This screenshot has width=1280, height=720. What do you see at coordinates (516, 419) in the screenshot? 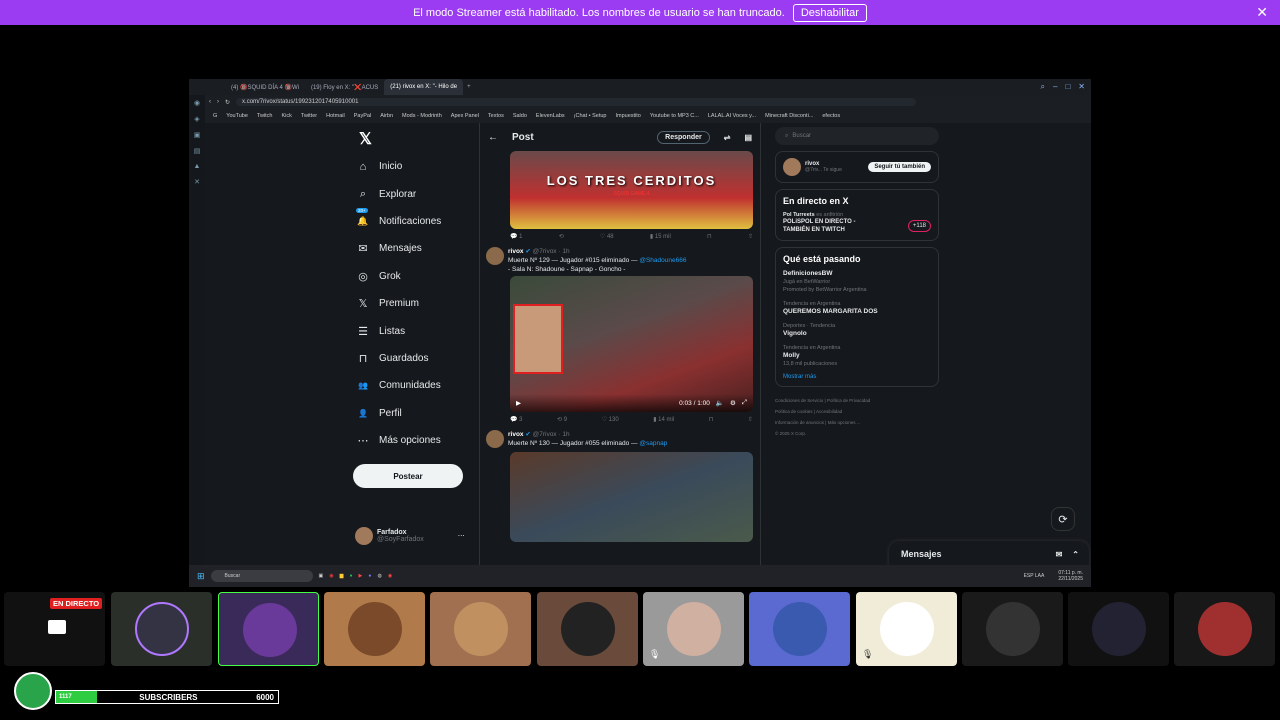
I see `reply-count: 💬 3` at bounding box center [516, 419].